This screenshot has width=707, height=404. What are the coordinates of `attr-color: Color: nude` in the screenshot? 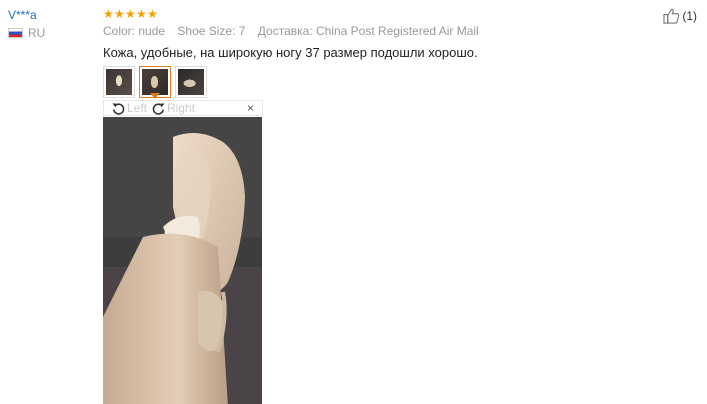 It's located at (134, 31).